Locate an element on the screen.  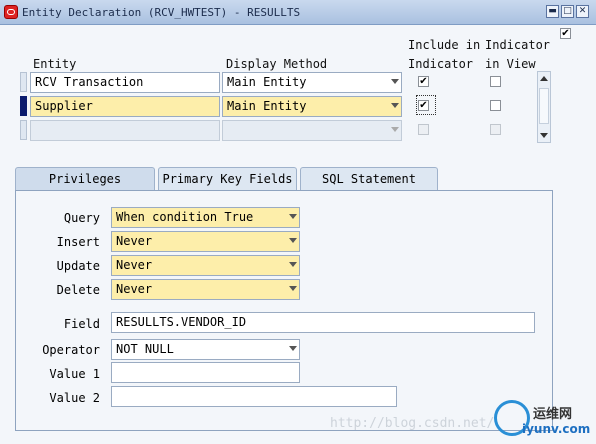
scroll-thumb is located at coordinates (544, 106).